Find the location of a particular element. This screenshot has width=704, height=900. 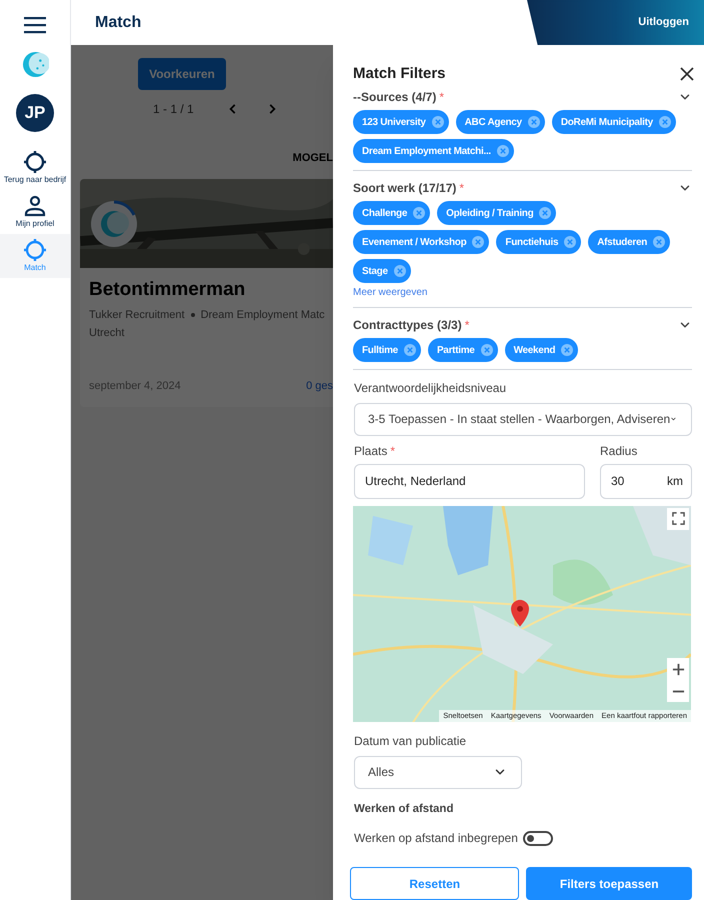

fullscreen-icon is located at coordinates (678, 519).